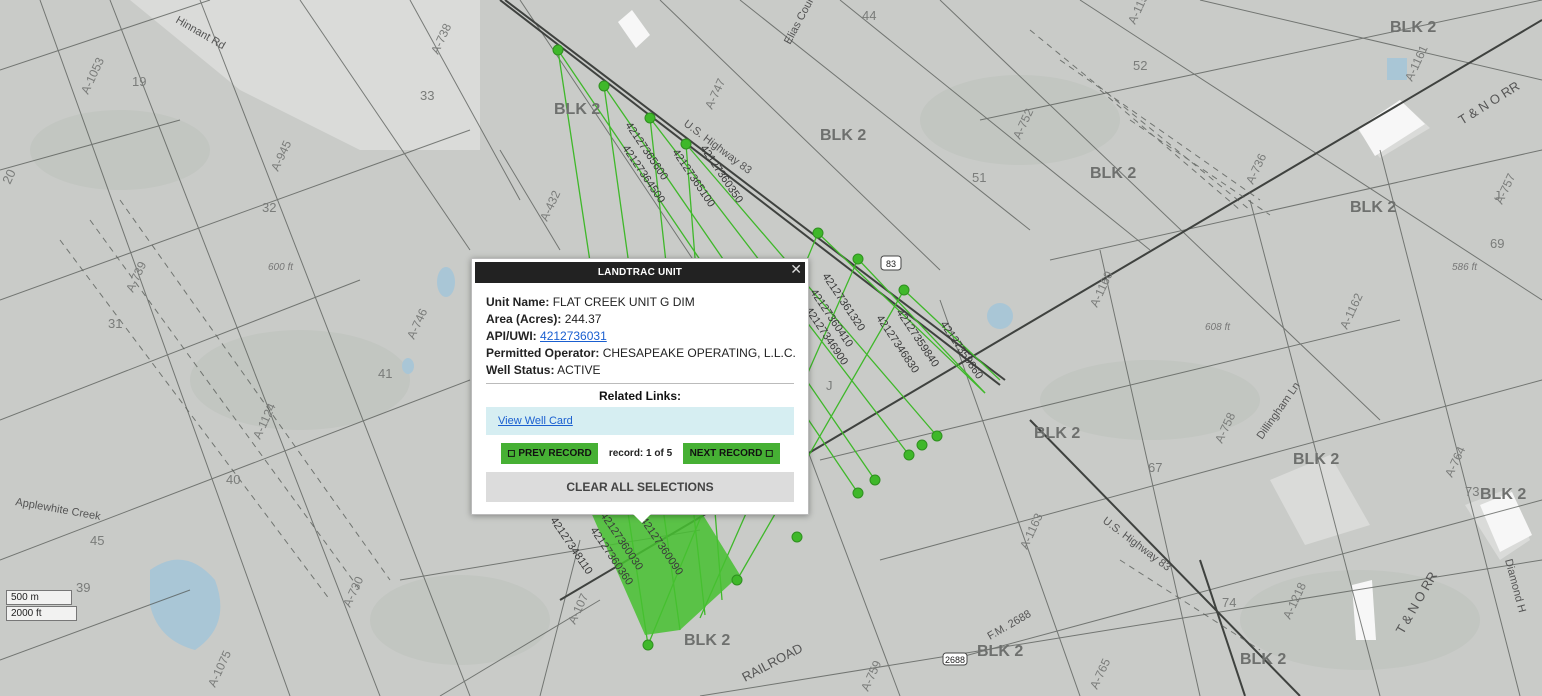  What do you see at coordinates (731, 453) in the screenshot?
I see `next-record-button: NEXT RECORD ◻` at bounding box center [731, 453].